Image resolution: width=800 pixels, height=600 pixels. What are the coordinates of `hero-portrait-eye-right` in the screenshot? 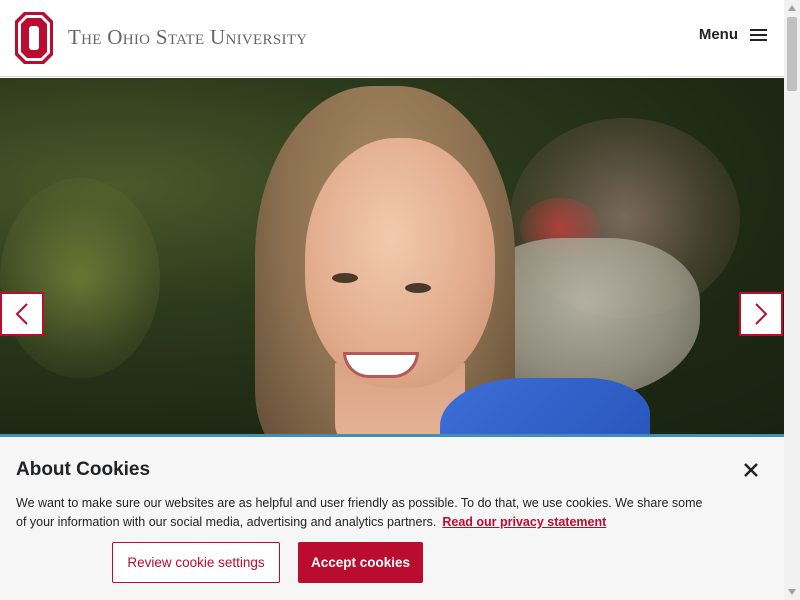 It's located at (418, 288).